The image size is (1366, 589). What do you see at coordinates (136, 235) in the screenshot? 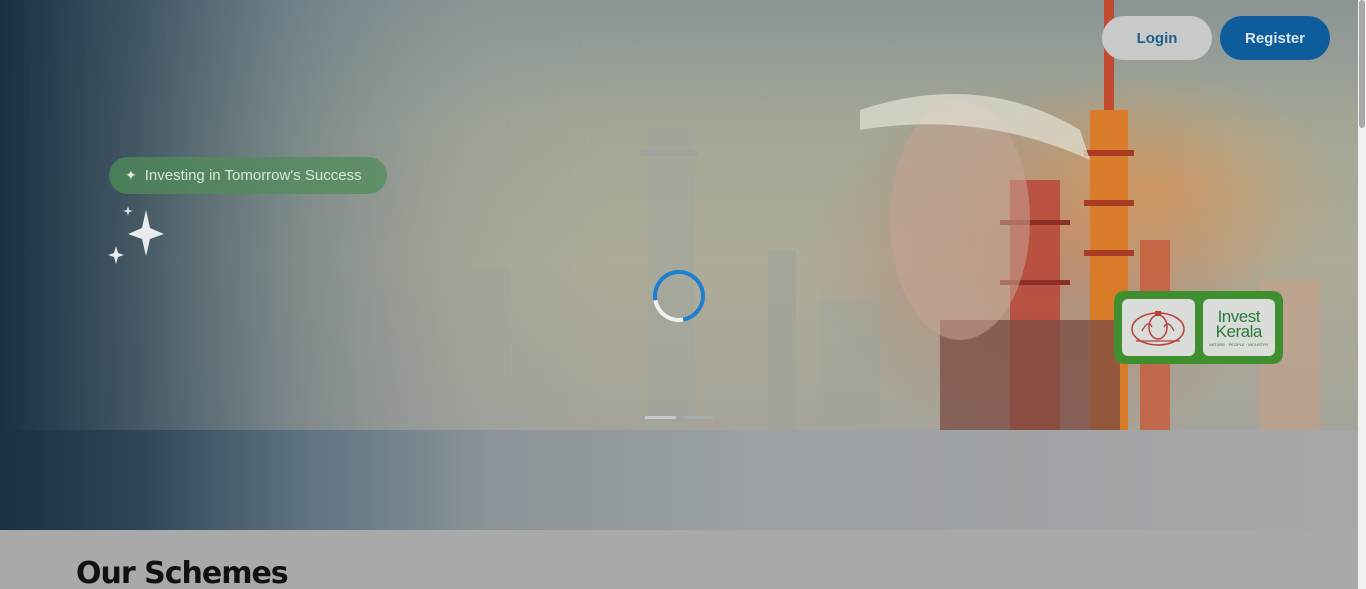
I see `sparkles-decoration-icon` at bounding box center [136, 235].